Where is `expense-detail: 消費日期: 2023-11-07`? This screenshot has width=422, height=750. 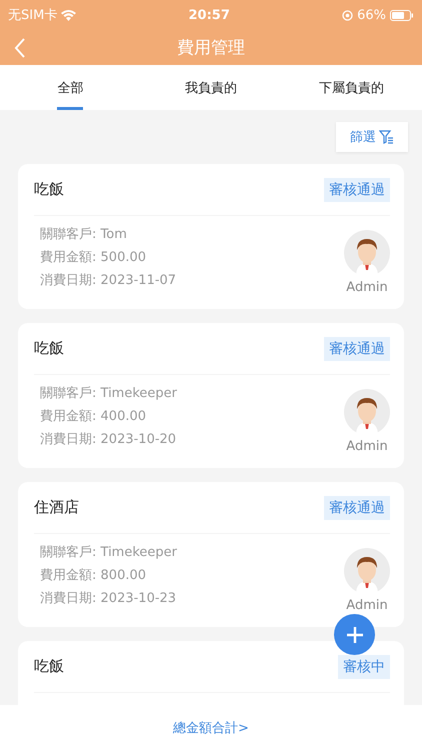
expense-detail: 消費日期: 2023-11-07 is located at coordinates (108, 281).